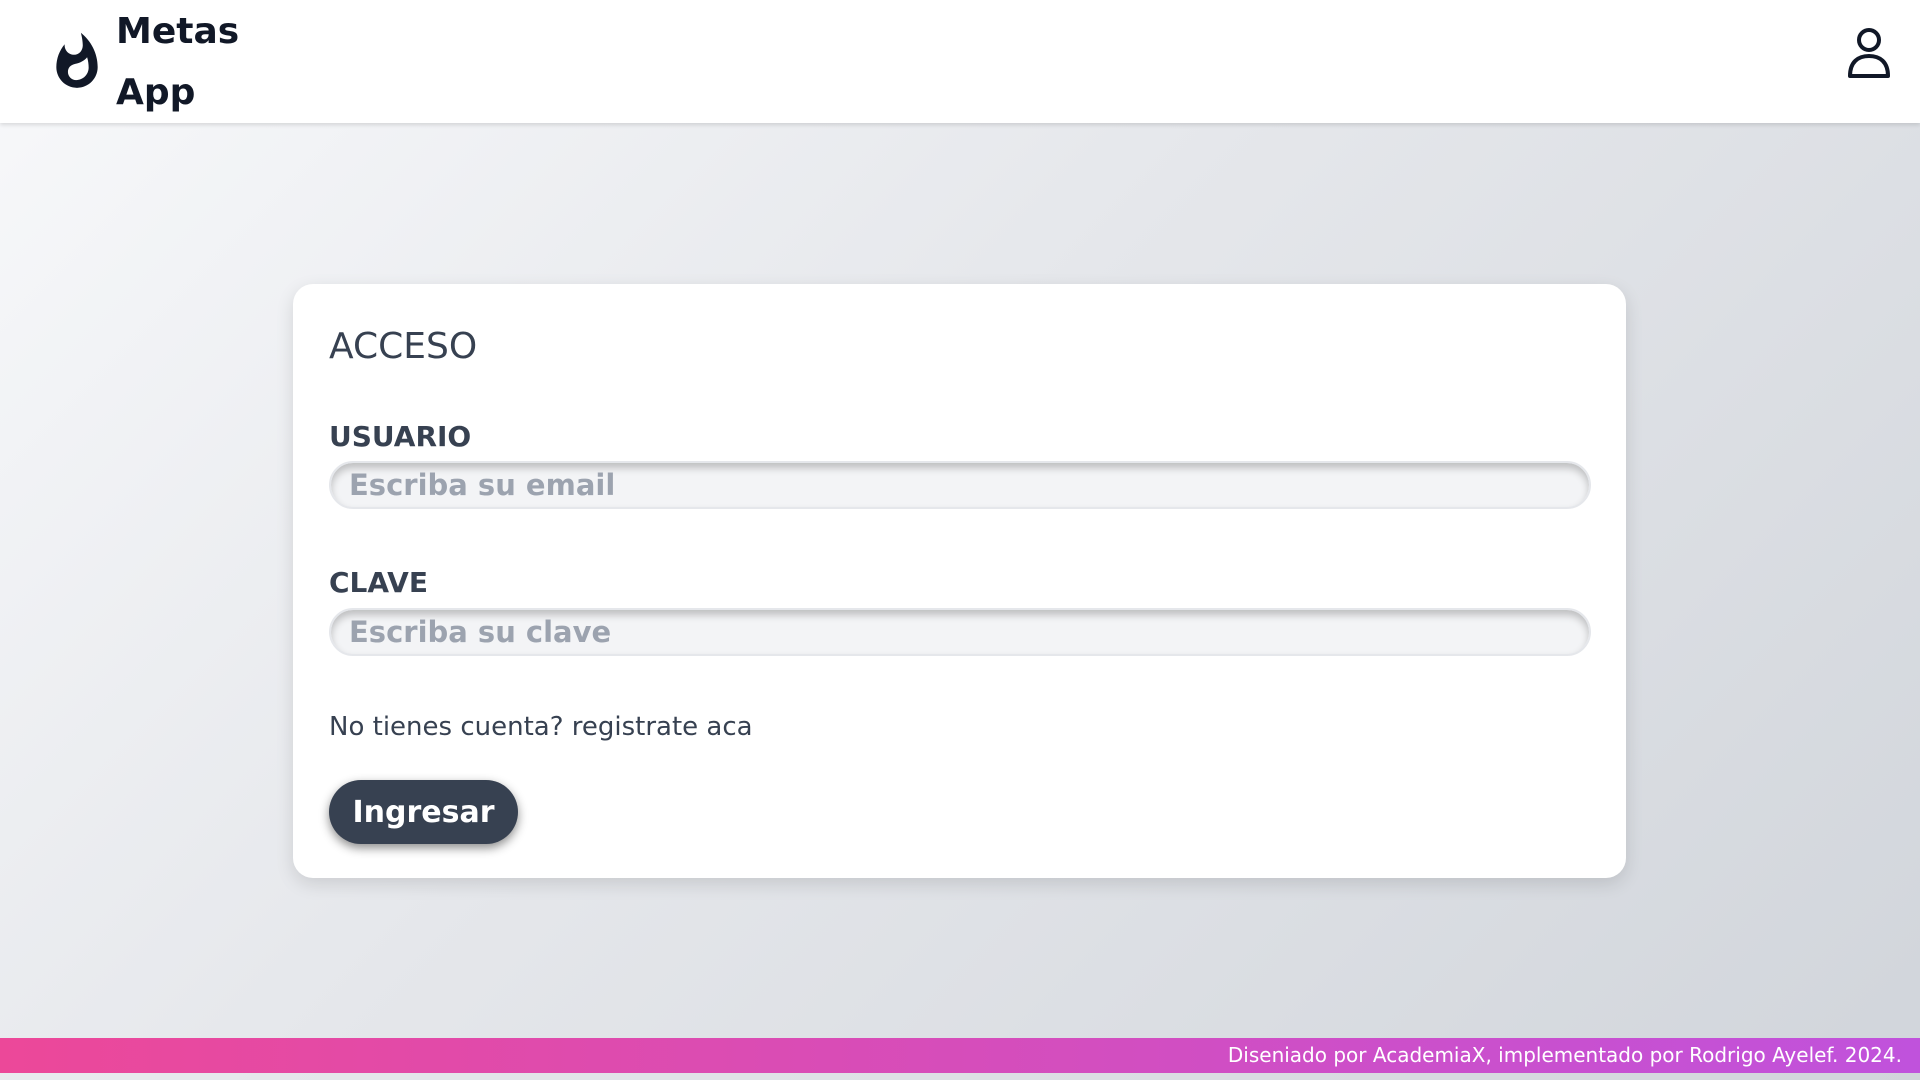 Image resolution: width=1920 pixels, height=1080 pixels. What do you see at coordinates (960, 632) in the screenshot?
I see `password-input` at bounding box center [960, 632].